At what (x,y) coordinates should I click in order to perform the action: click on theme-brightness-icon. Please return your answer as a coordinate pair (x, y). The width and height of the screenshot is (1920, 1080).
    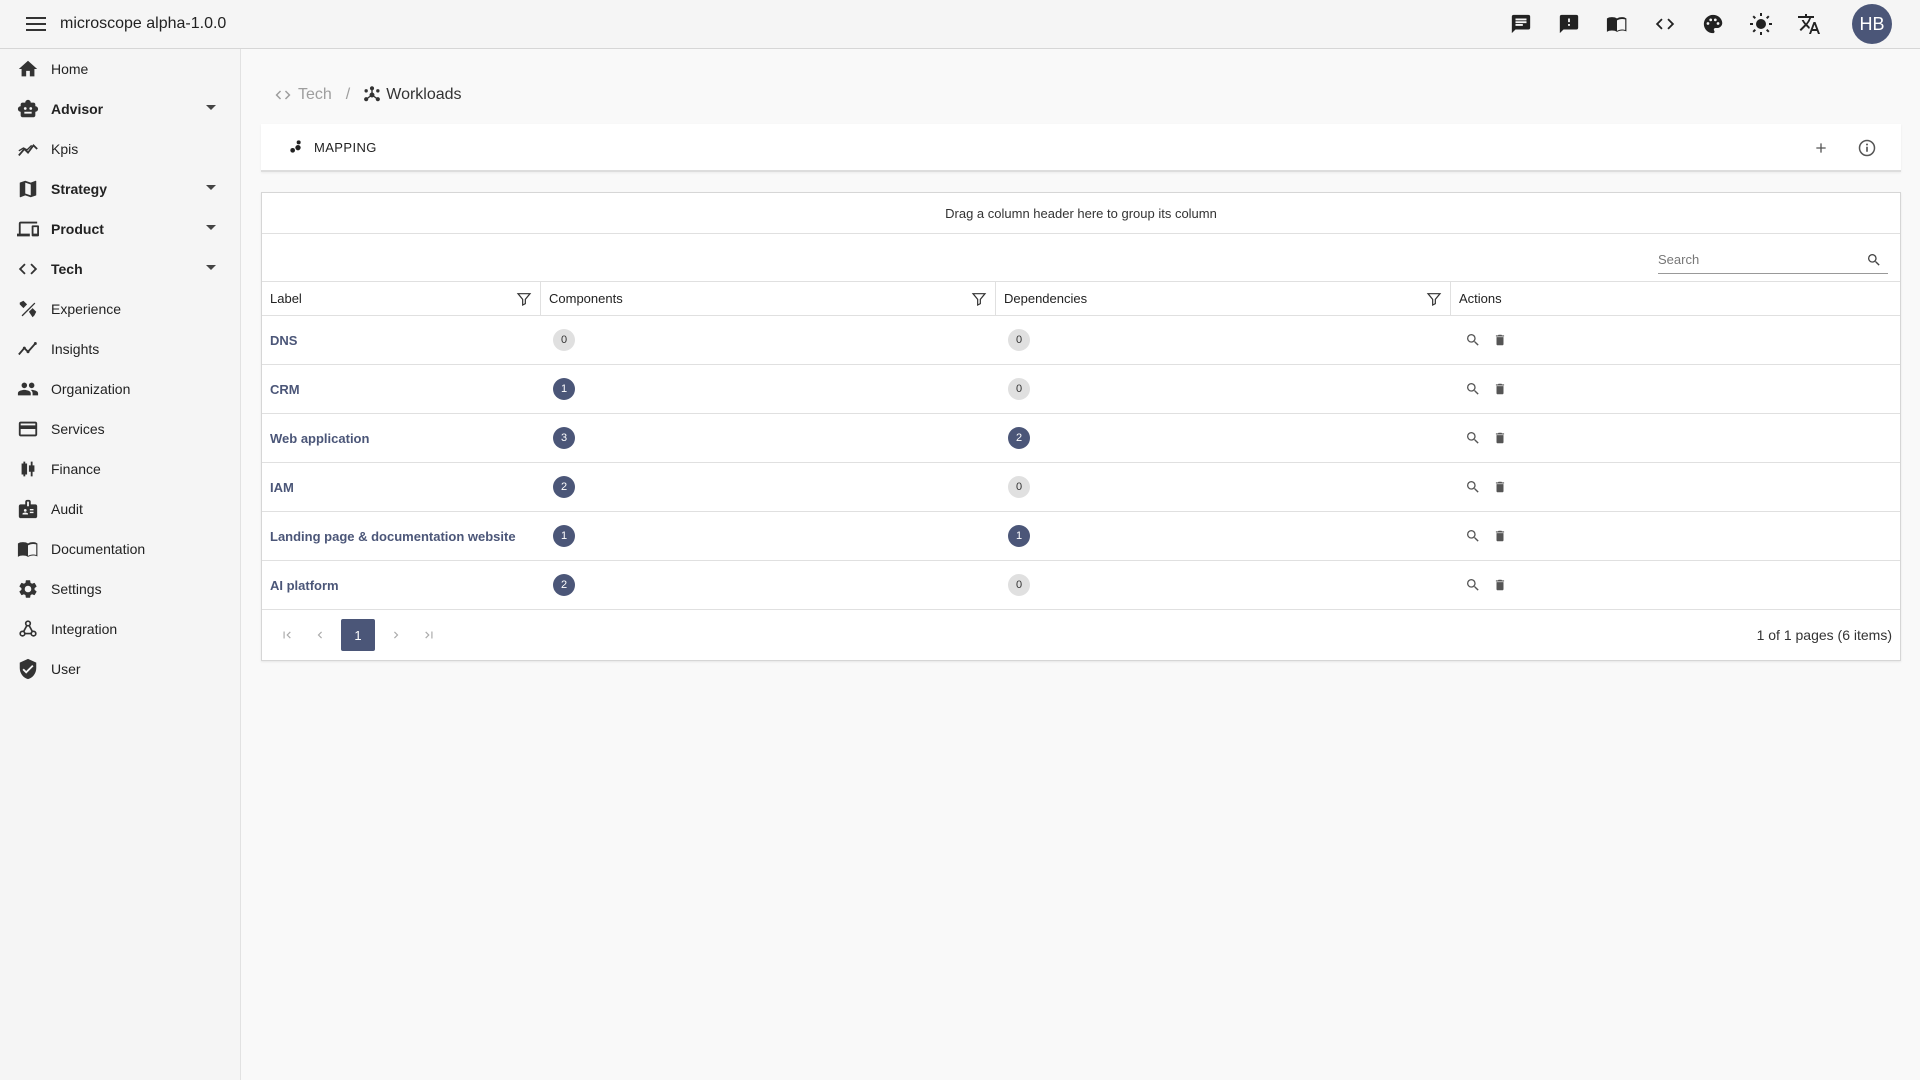
    Looking at the image, I should click on (1761, 24).